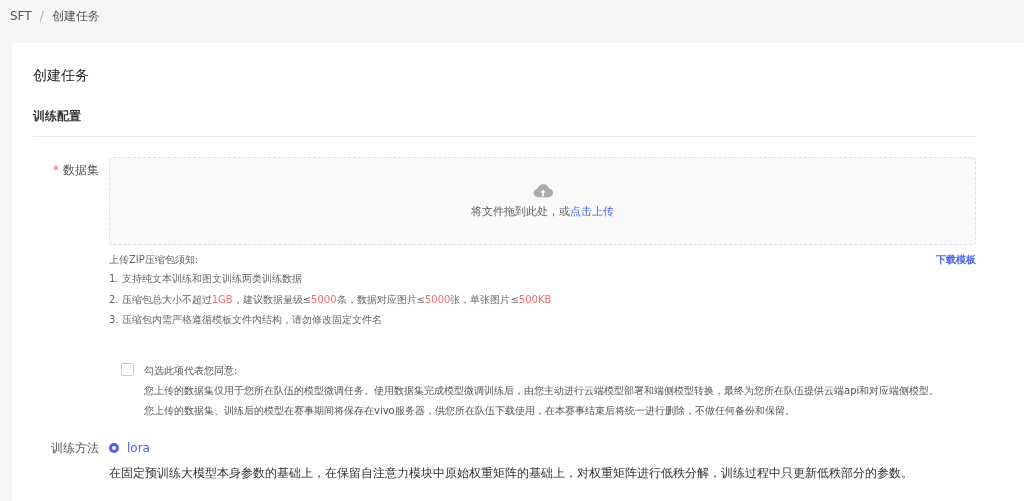 The height and width of the screenshot is (501, 1024). Describe the element at coordinates (61, 75) in the screenshot. I see `page-title: 创建任务` at that location.